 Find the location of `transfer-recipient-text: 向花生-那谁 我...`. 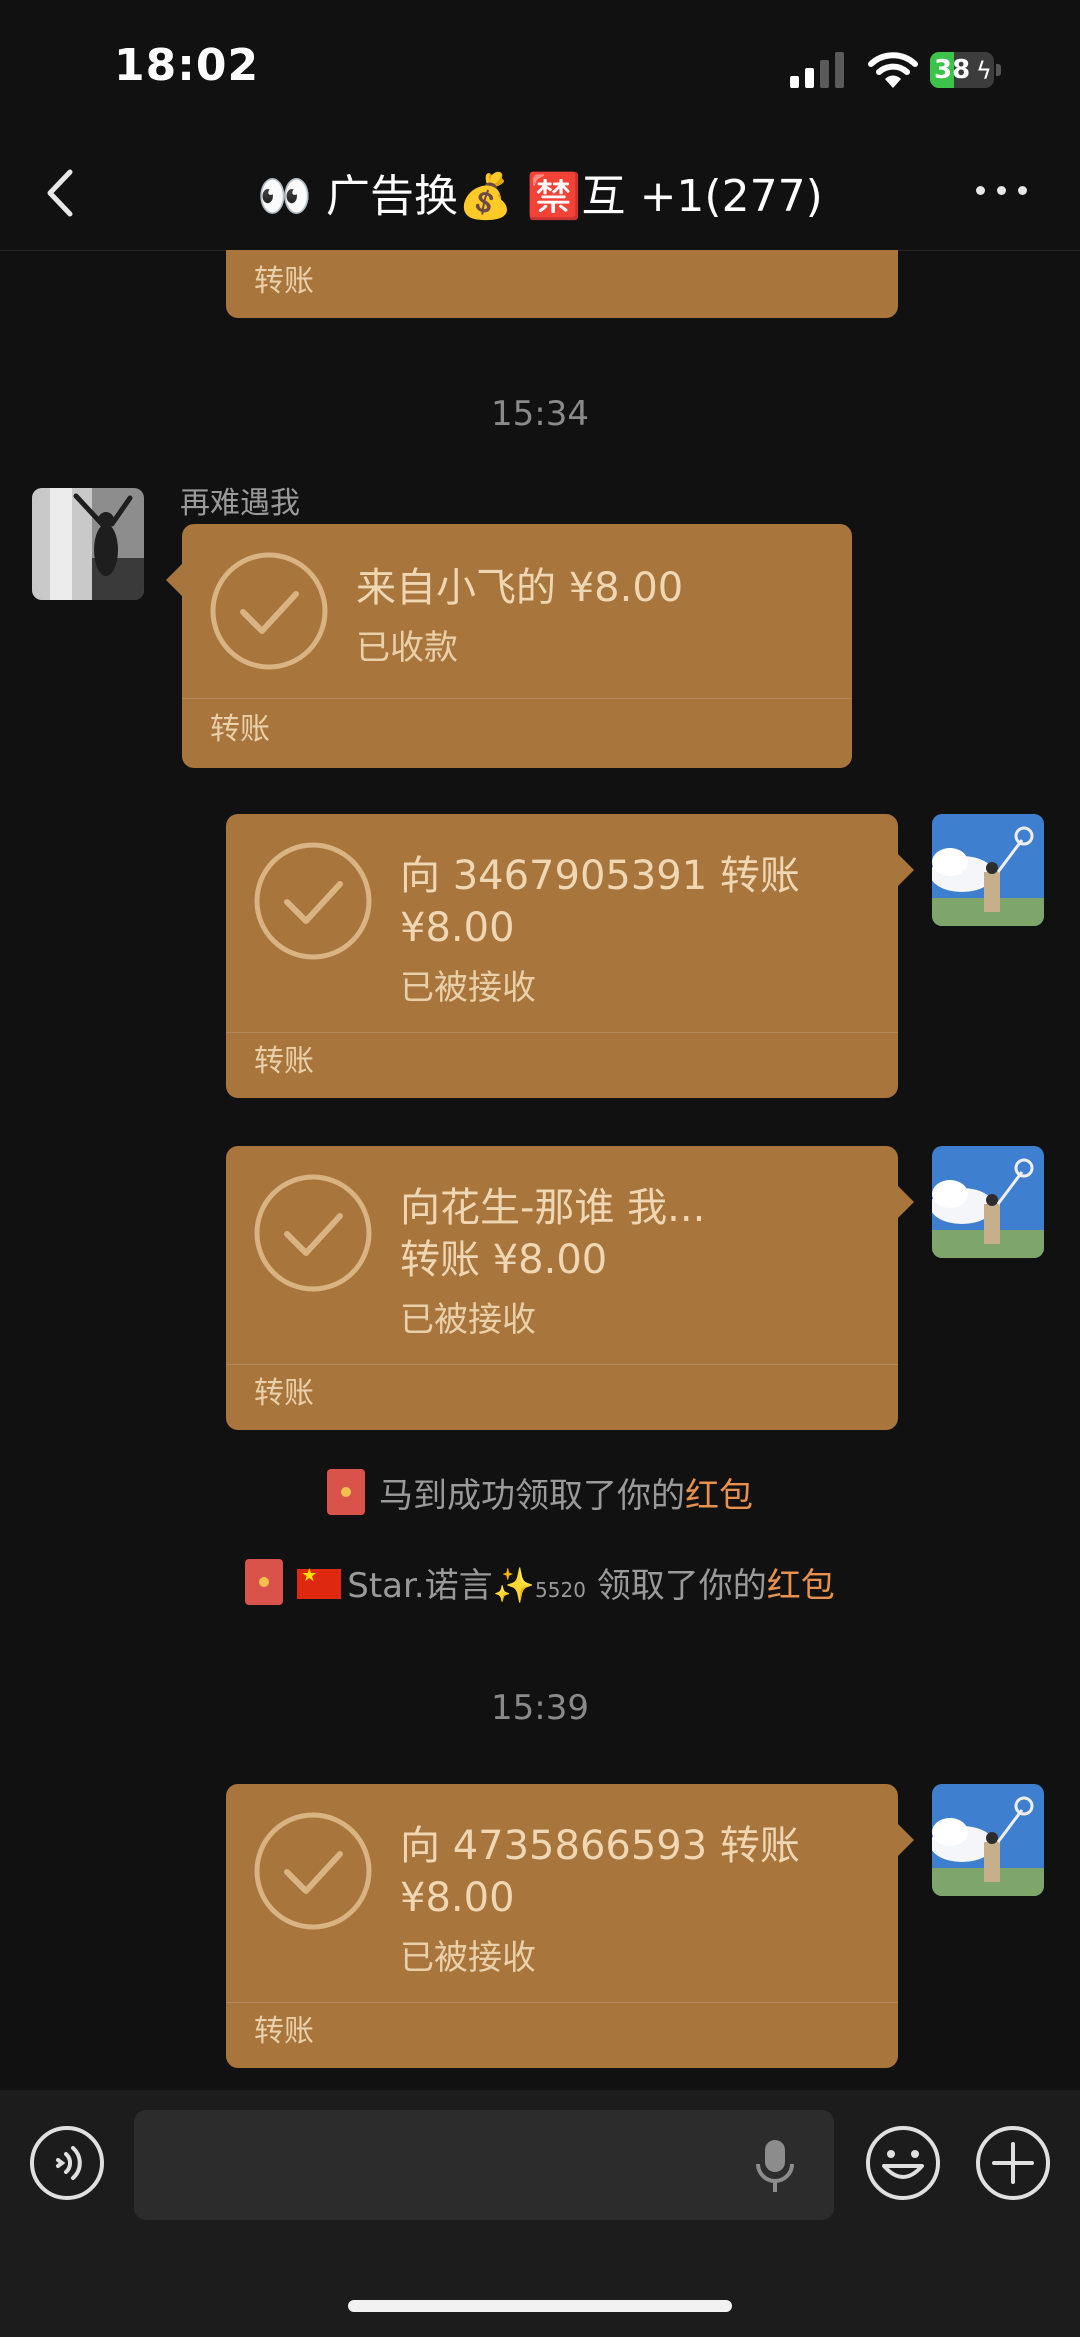

transfer-recipient-text: 向花生-那谁 我... is located at coordinates (553, 1208).